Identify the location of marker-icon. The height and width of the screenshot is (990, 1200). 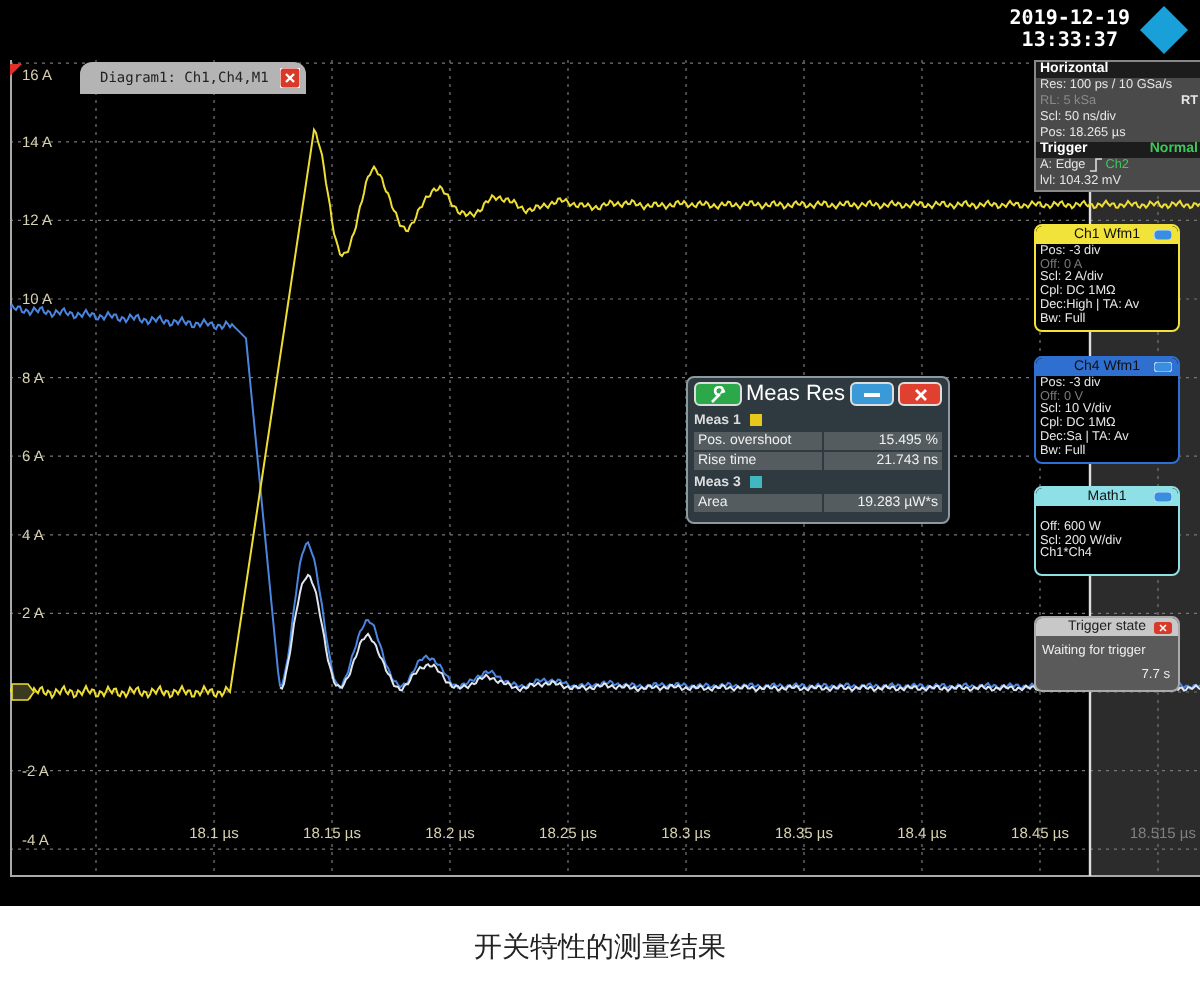
(16, 70).